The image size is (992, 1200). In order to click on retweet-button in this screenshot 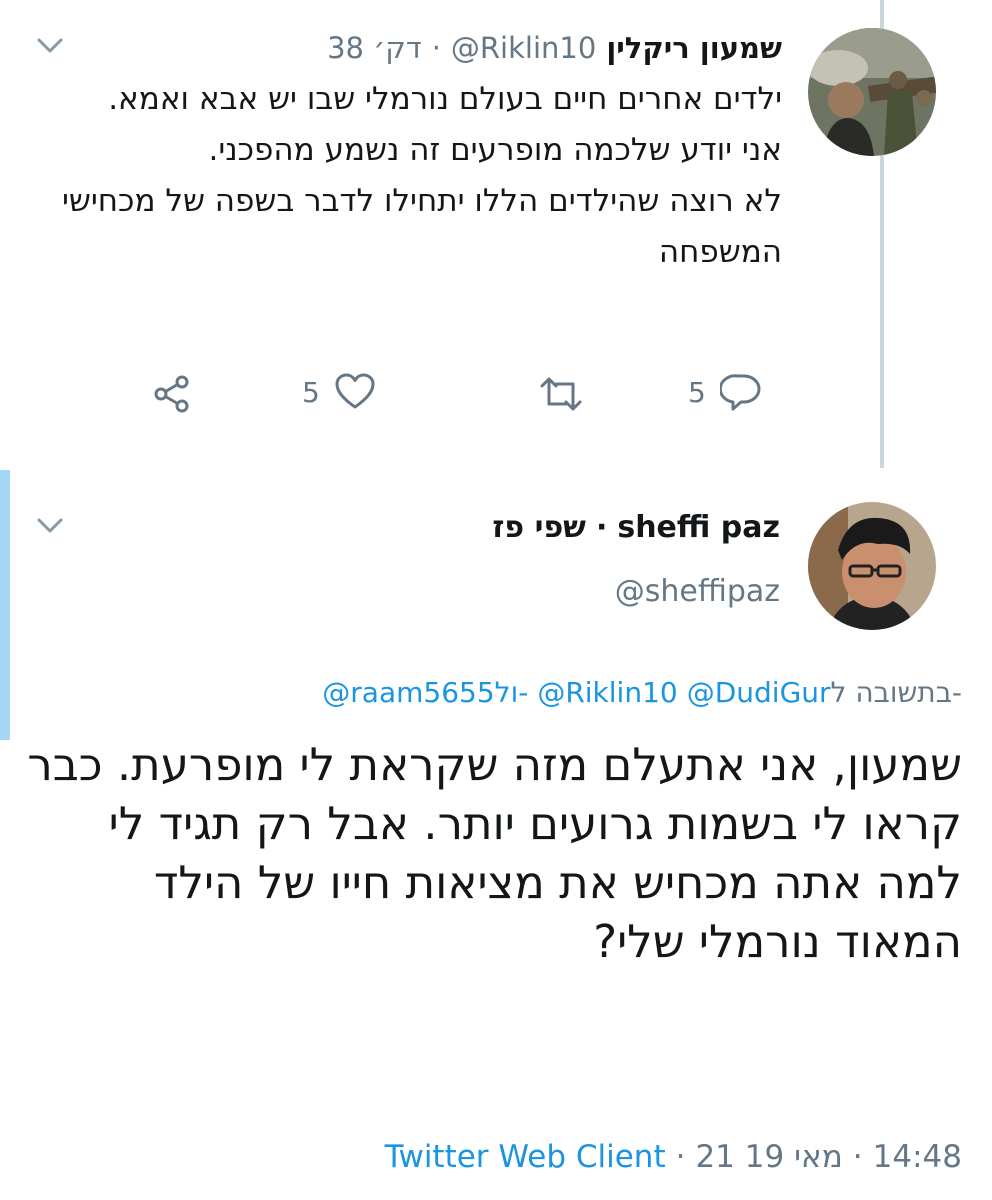, I will do `click(561, 394)`.